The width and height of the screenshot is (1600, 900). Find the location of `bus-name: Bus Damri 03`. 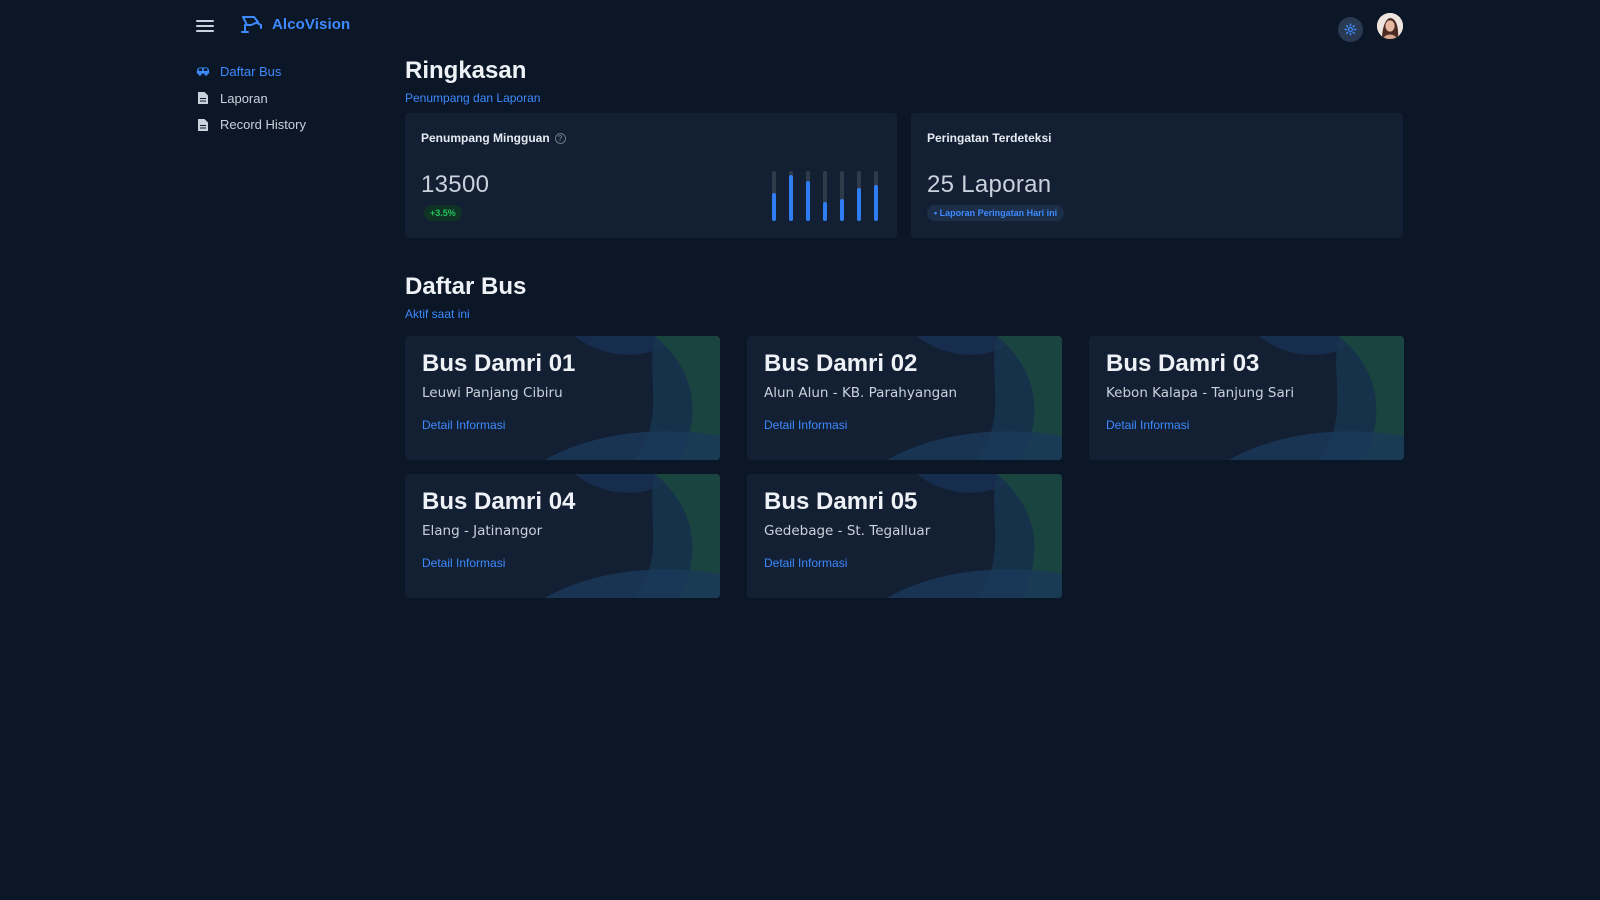

bus-name: Bus Damri 03 is located at coordinates (1183, 363).